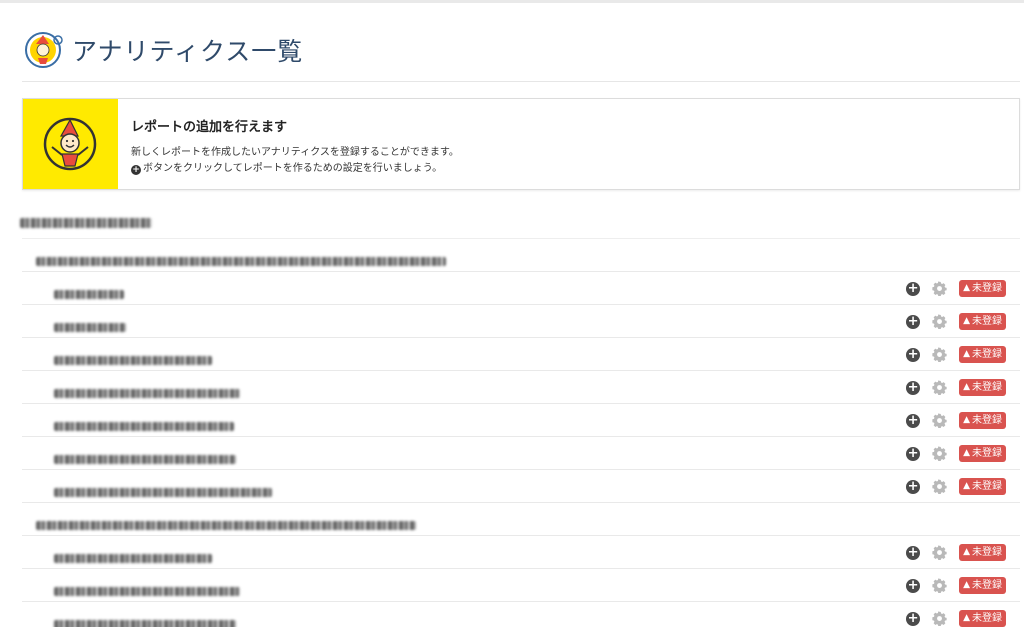 The height and width of the screenshot is (627, 1024). I want to click on mascot-icon, so click(70, 144).